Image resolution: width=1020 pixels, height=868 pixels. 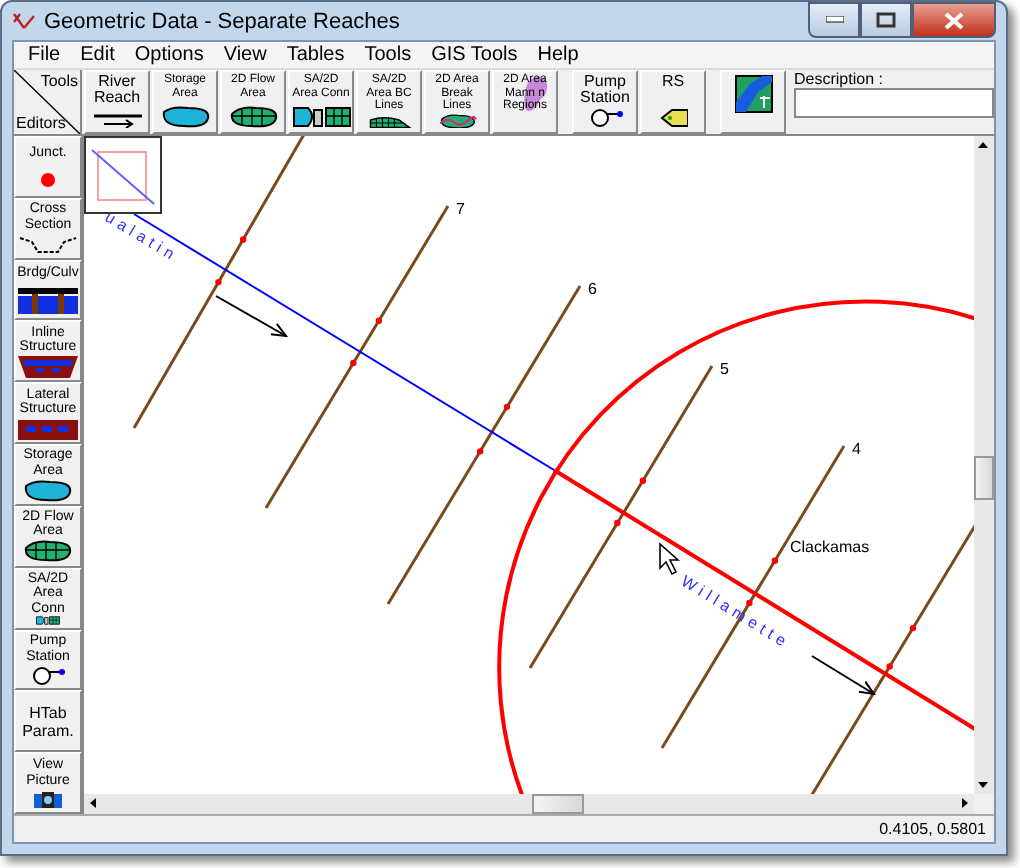 I want to click on vertical-scrollbar, so click(x=984, y=465).